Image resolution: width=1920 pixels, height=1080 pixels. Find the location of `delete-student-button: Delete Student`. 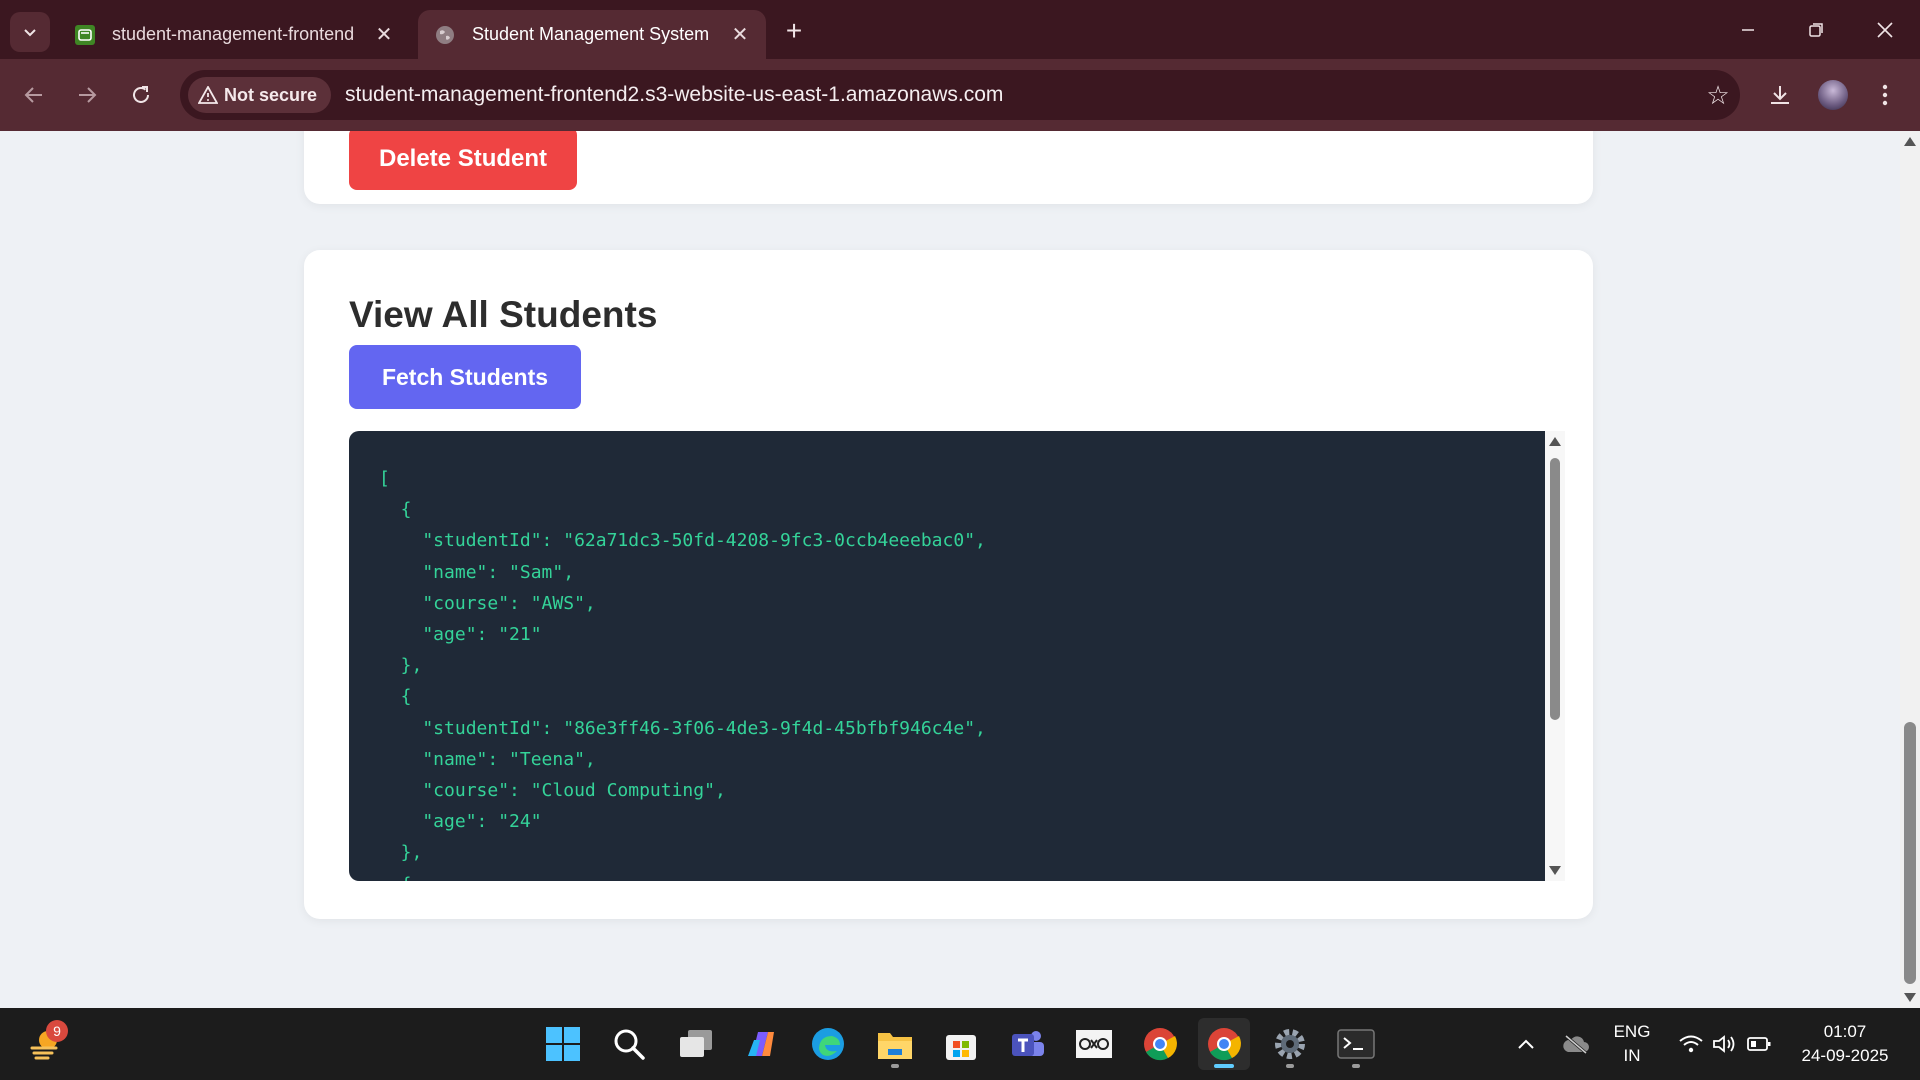

delete-student-button: Delete Student is located at coordinates (463, 160).